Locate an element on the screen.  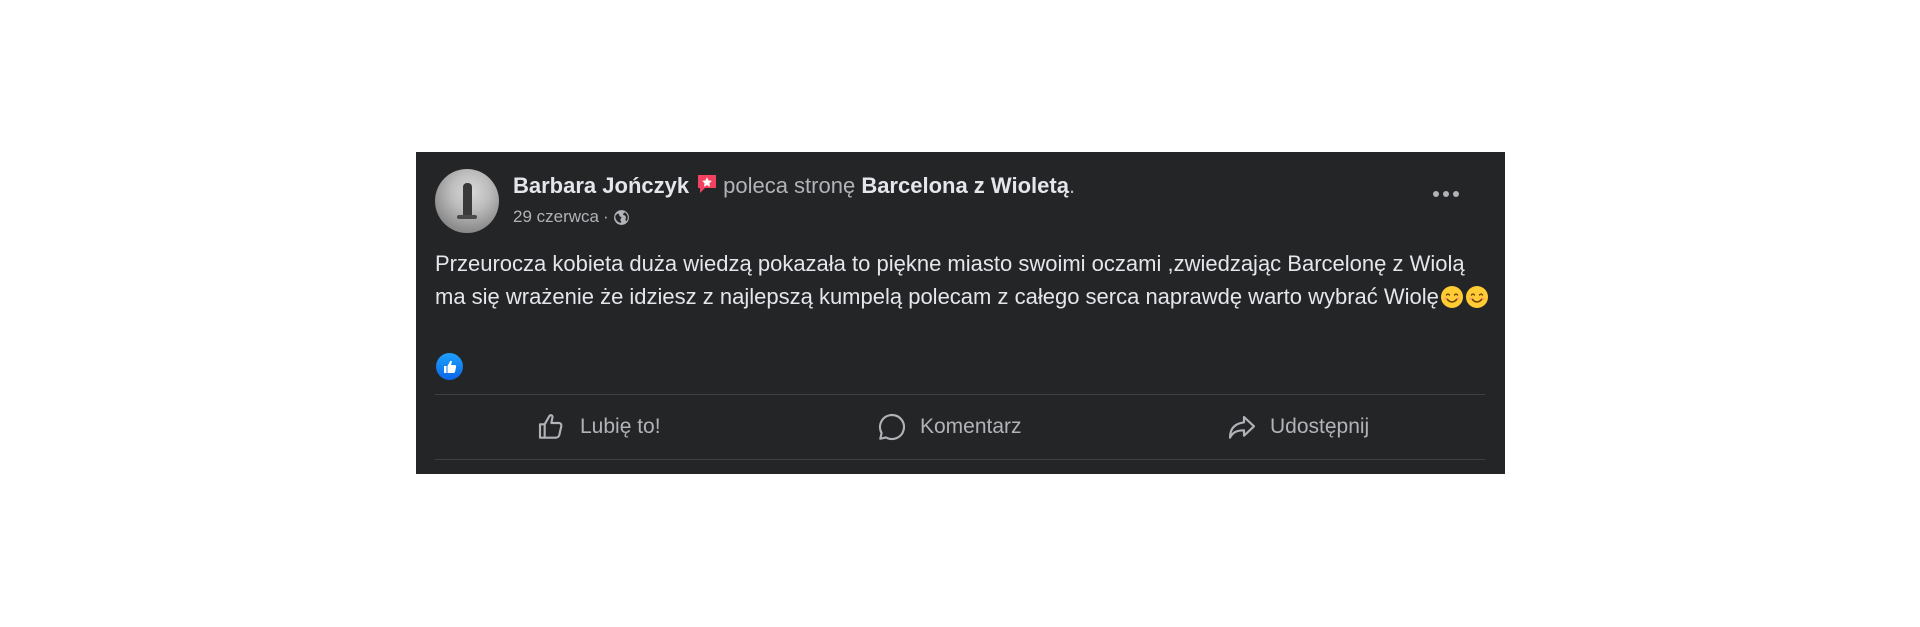
comment-bubble-icon is located at coordinates (892, 427).